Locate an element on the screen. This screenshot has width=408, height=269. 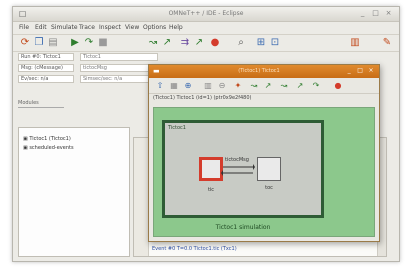
zoom-icon: ⊕ is located at coordinates (188, 86).